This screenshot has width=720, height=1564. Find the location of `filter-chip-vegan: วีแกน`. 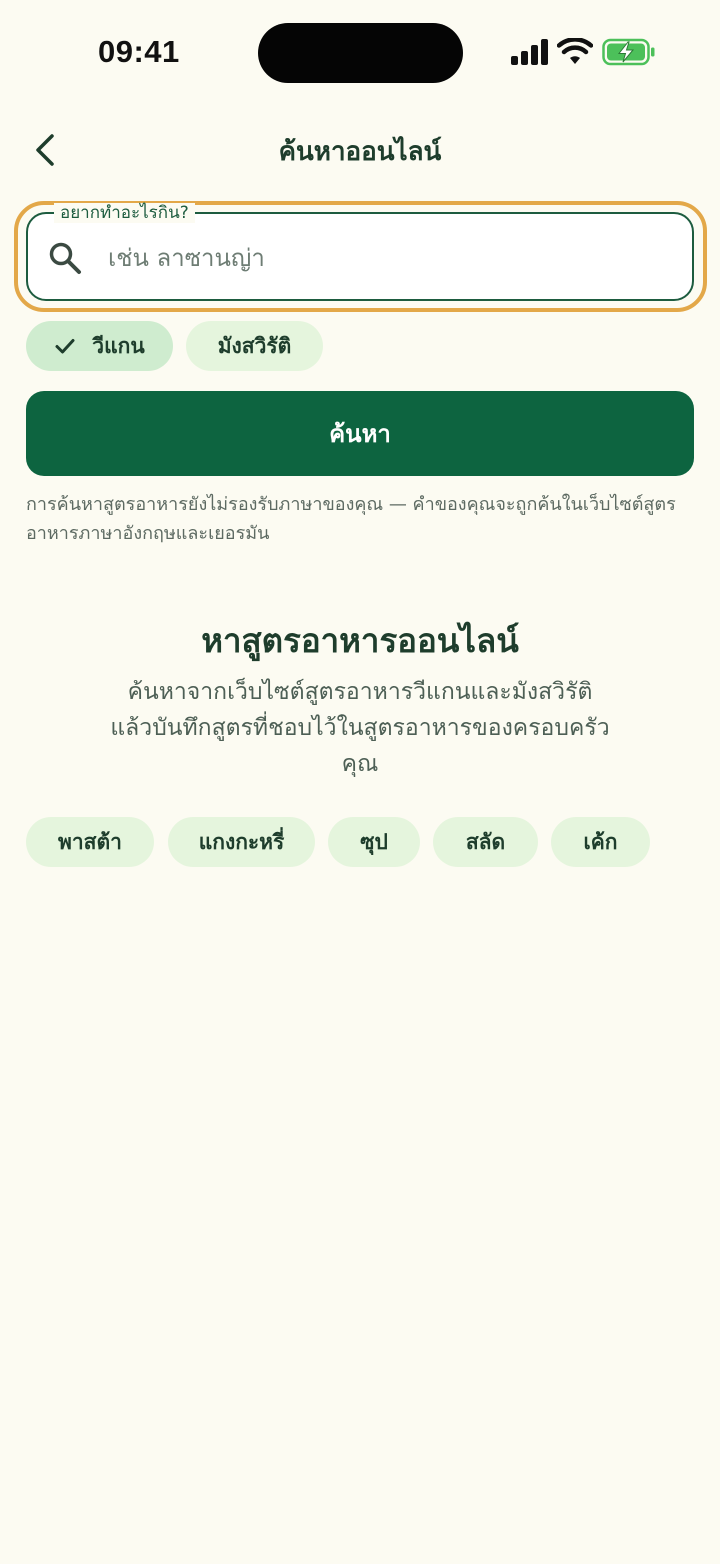

filter-chip-vegan: วีแกน is located at coordinates (99, 346).